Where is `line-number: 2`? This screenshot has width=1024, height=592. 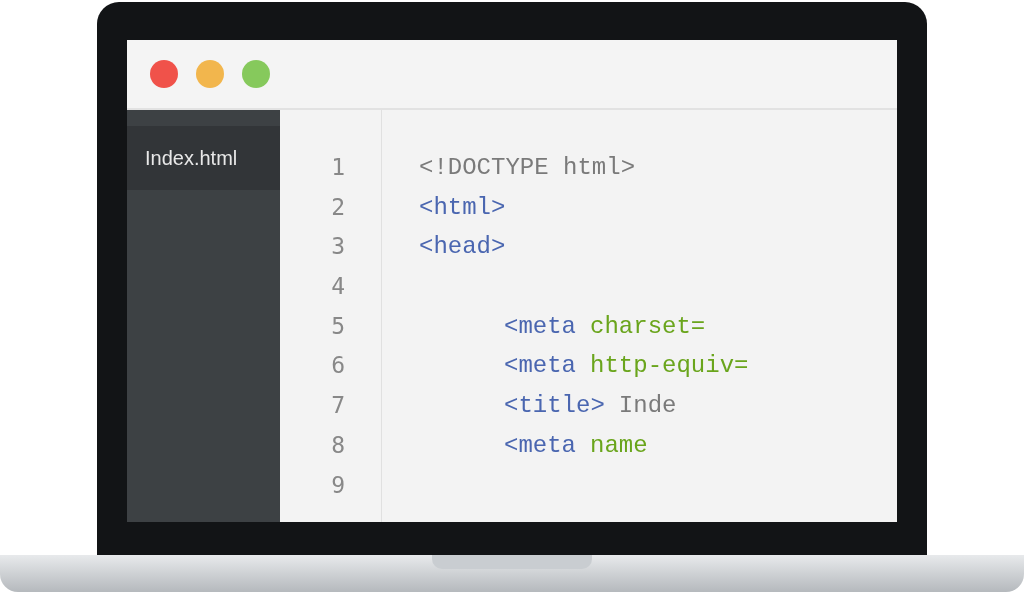
line-number: 2 is located at coordinates (338, 207).